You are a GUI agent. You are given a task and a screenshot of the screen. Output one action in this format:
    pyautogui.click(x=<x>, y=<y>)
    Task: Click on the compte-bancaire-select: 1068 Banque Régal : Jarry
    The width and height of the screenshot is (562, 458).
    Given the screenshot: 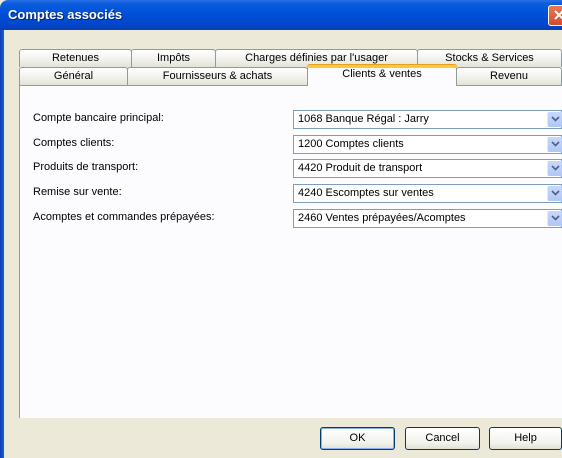 What is the action you would take?
    pyautogui.click(x=427, y=119)
    